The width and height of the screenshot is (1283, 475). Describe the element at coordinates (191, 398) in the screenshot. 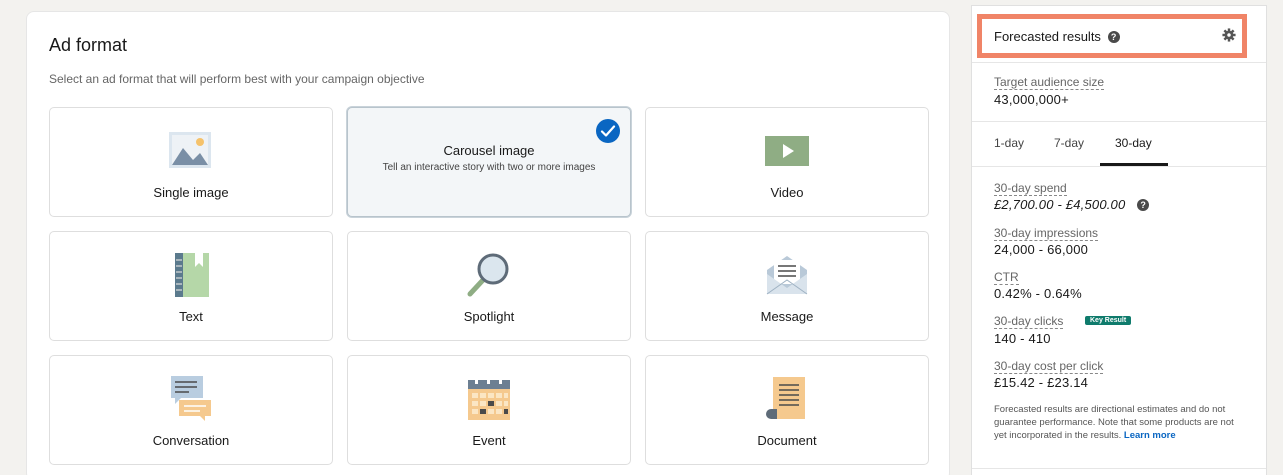

I see `chat-bubbles-icon` at that location.